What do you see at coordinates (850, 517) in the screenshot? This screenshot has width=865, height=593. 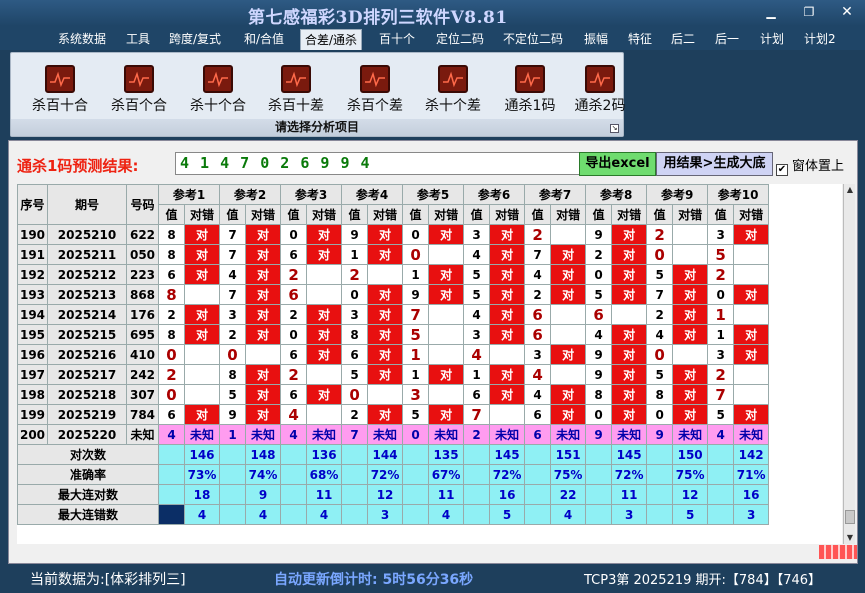 I see `scroll-thumb` at bounding box center [850, 517].